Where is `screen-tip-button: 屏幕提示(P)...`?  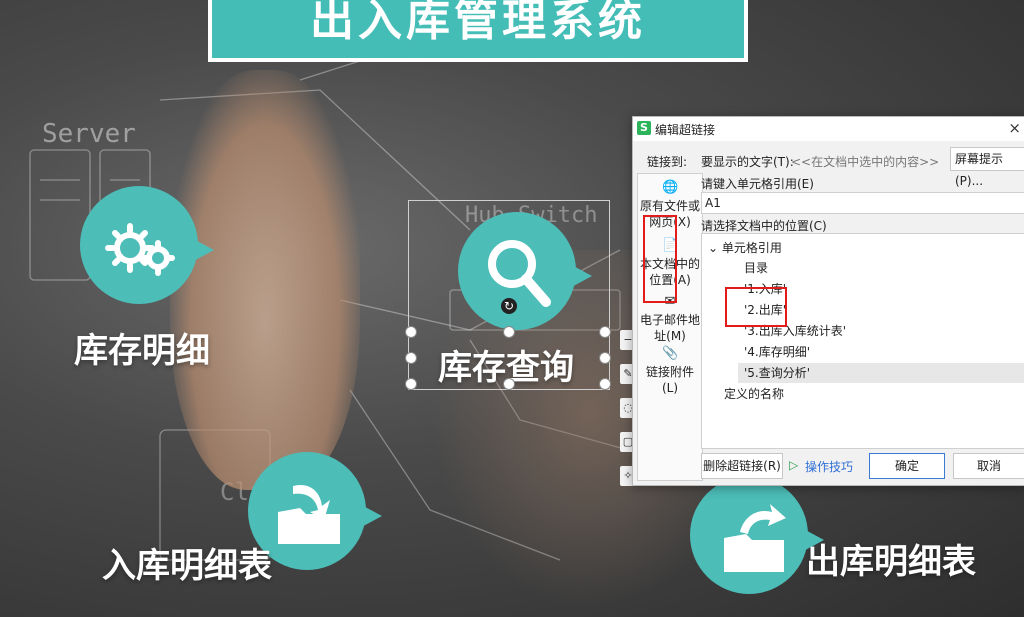 screen-tip-button: 屏幕提示(P)... is located at coordinates (987, 167).